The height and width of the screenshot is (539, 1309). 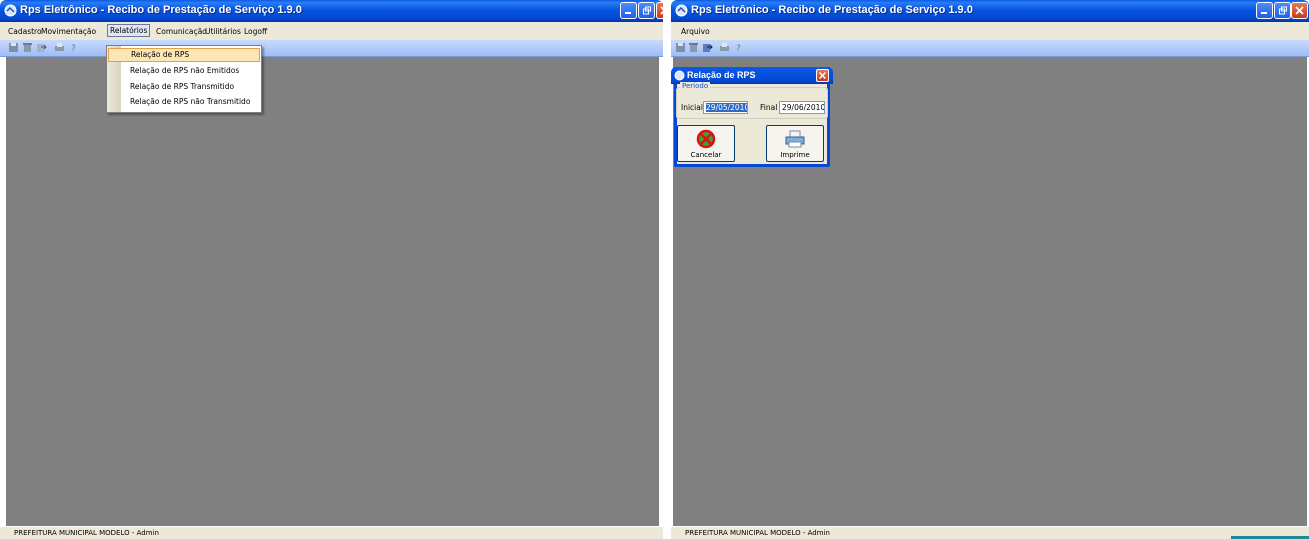 What do you see at coordinates (184, 55) in the screenshot?
I see `menu-item-relacao-rps: Relação de RPS` at bounding box center [184, 55].